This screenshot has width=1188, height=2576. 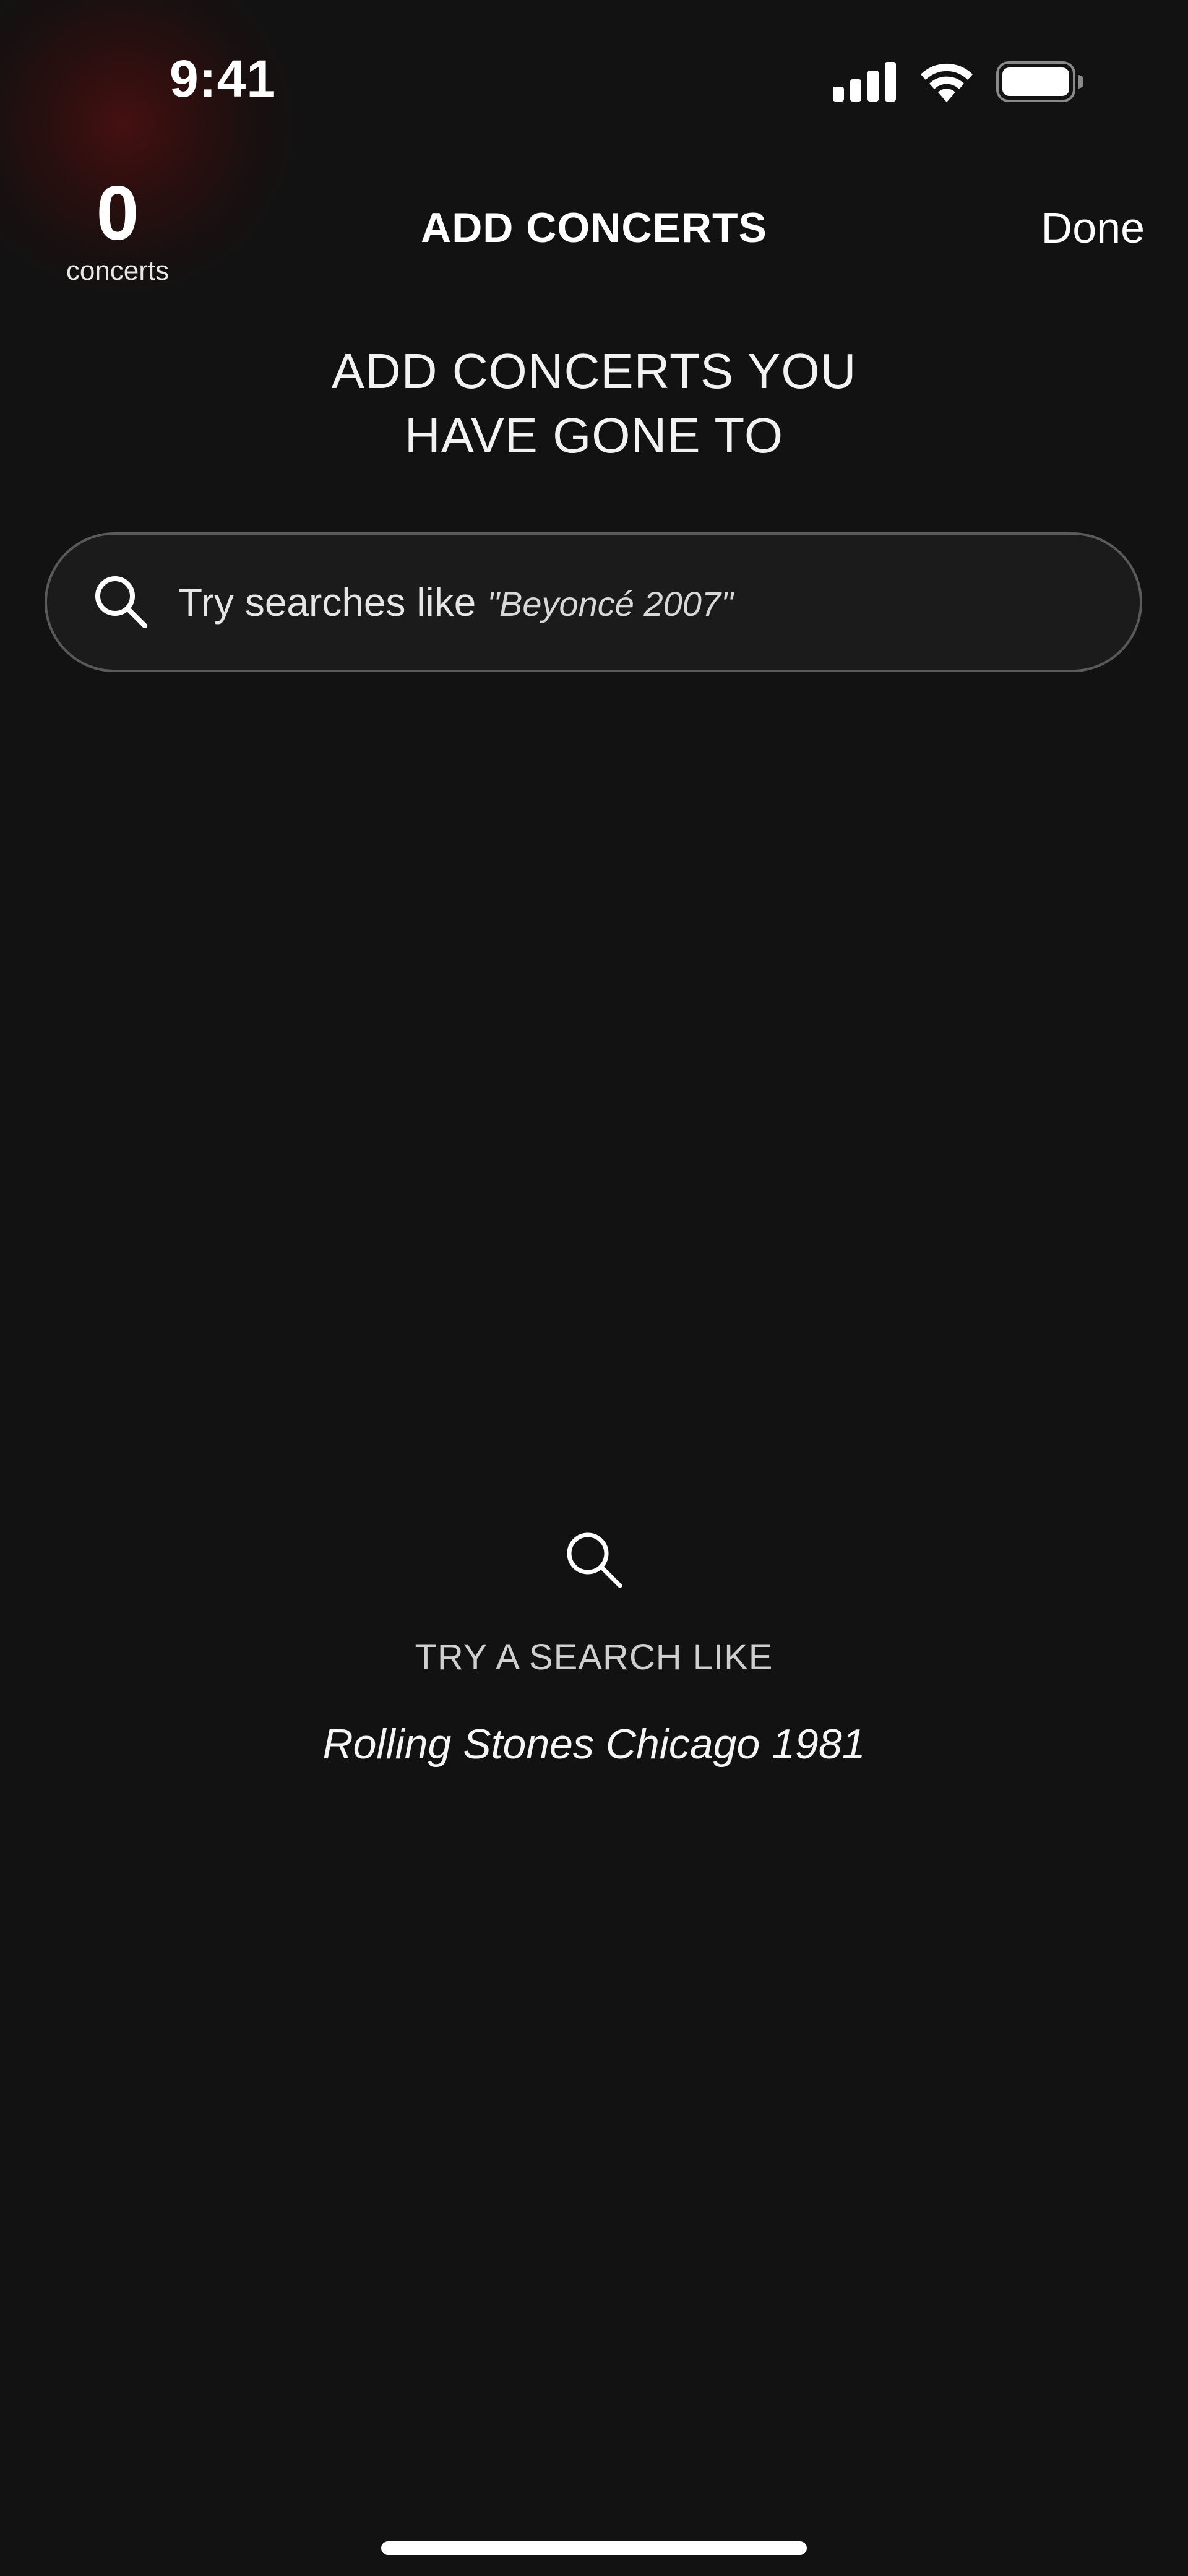 What do you see at coordinates (947, 82) in the screenshot?
I see `wifi-icon` at bounding box center [947, 82].